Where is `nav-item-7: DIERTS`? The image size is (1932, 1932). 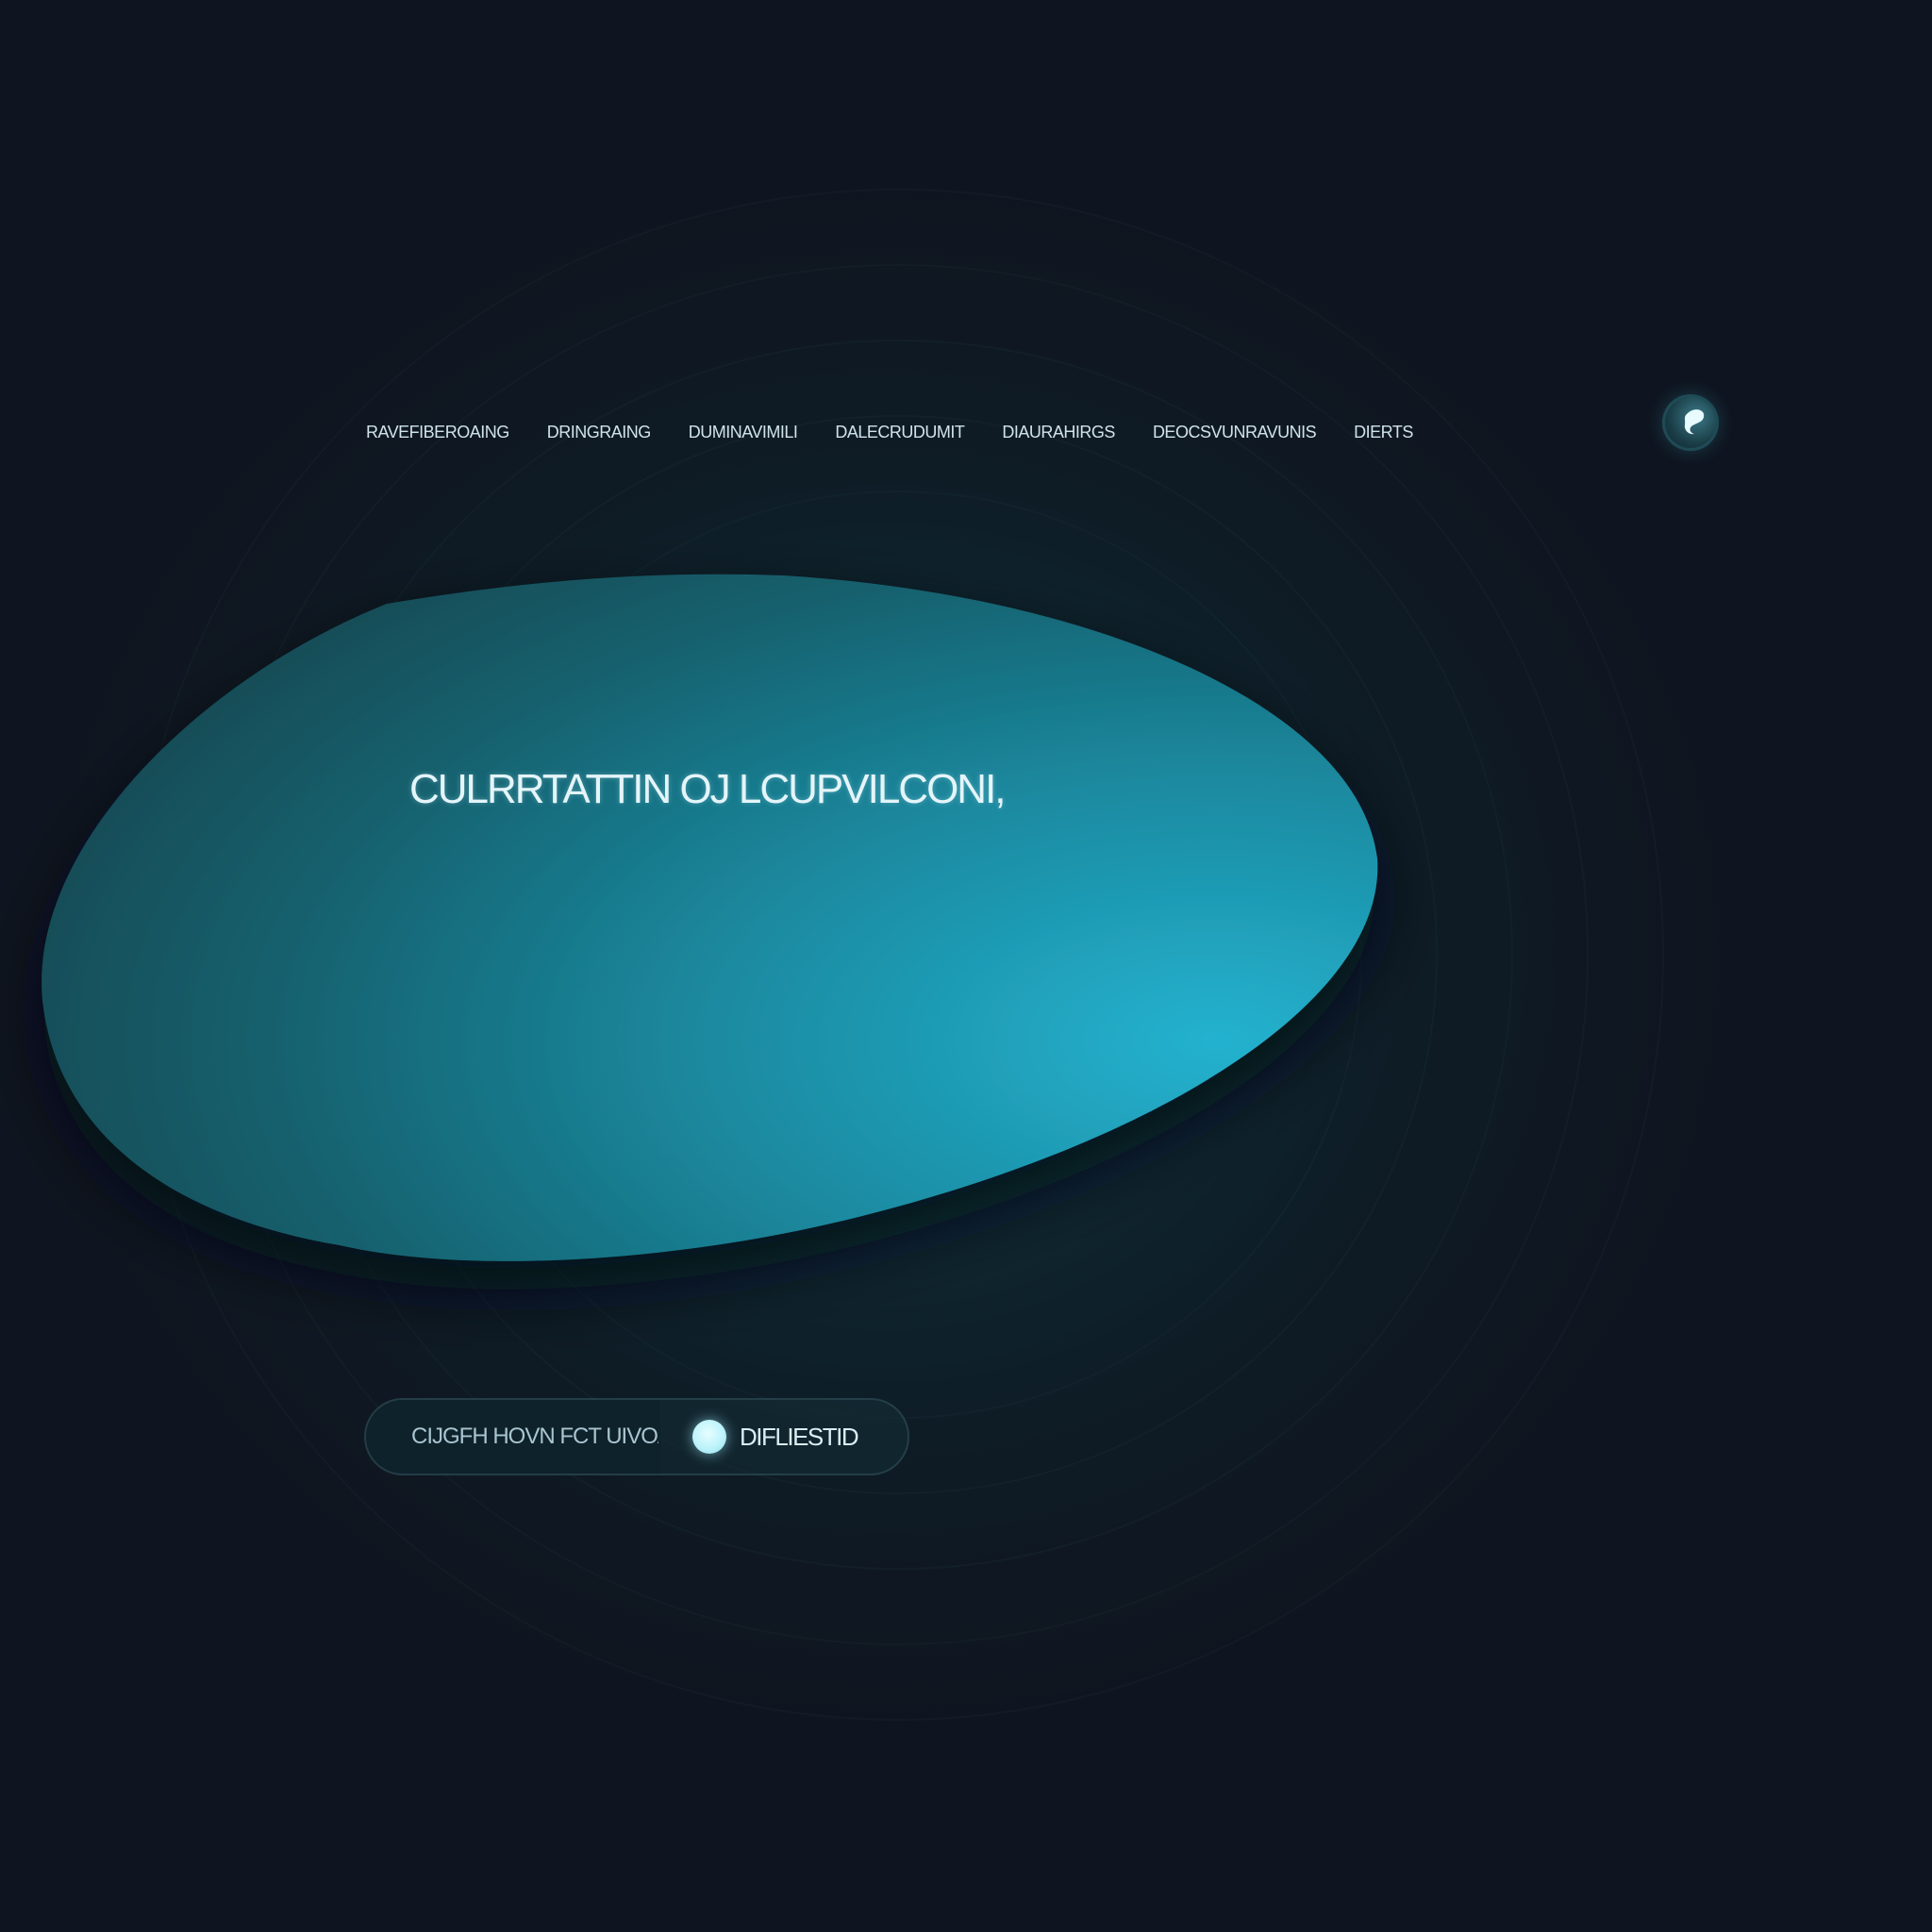
nav-item-7: DIERTS is located at coordinates (1383, 432).